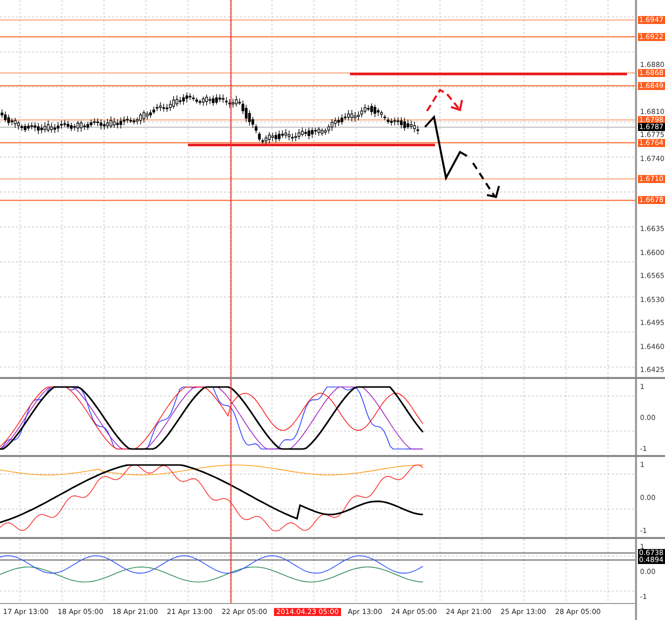 This screenshot has height=620, width=665. I want to click on alternative-arrow-drawing, so click(444, 100).